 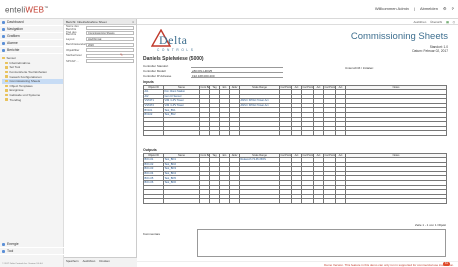 I want to click on outputs-title: Outputs, so click(x=150, y=150).